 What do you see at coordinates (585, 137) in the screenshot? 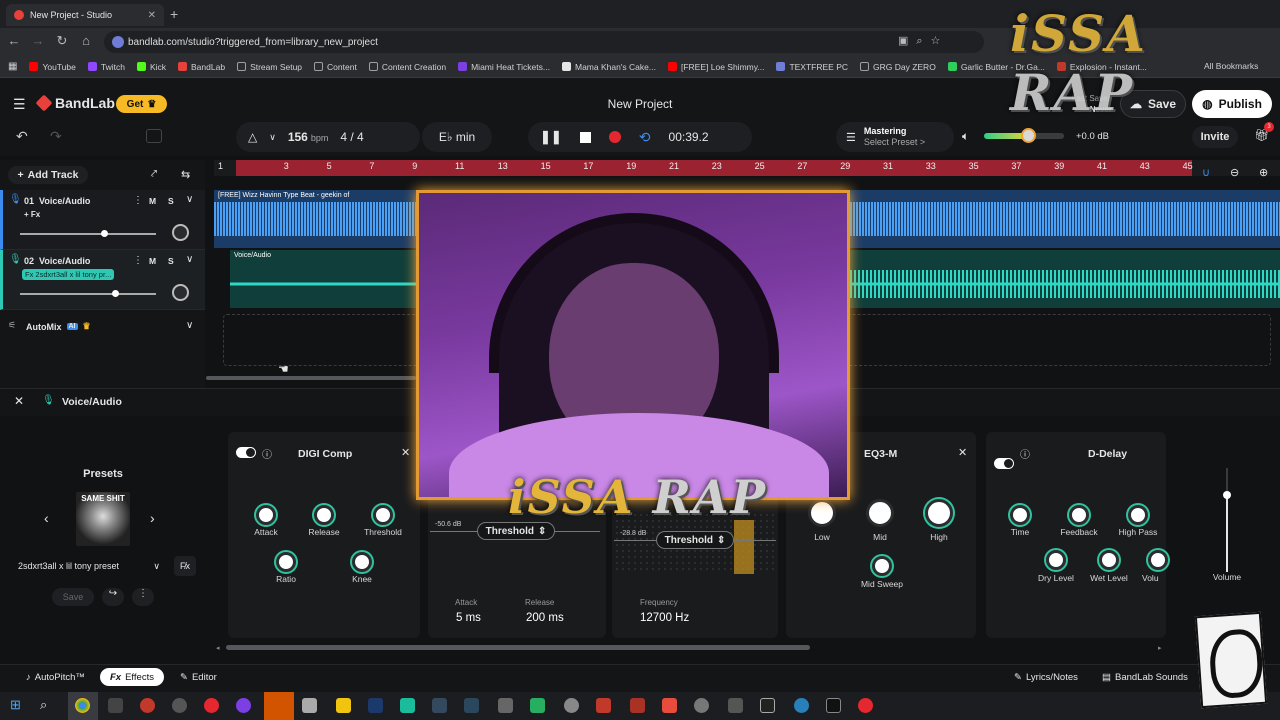
I see `stop-icon` at bounding box center [585, 137].